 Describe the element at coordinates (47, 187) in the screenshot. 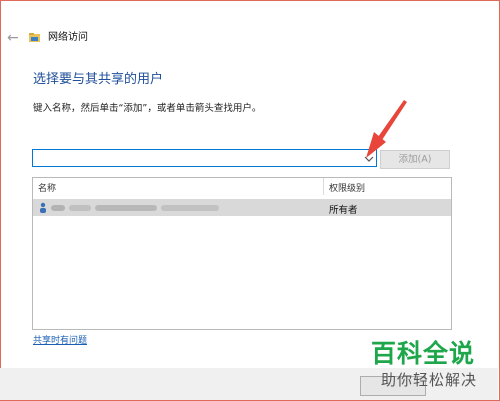

I see `column-header-name: 名称` at that location.